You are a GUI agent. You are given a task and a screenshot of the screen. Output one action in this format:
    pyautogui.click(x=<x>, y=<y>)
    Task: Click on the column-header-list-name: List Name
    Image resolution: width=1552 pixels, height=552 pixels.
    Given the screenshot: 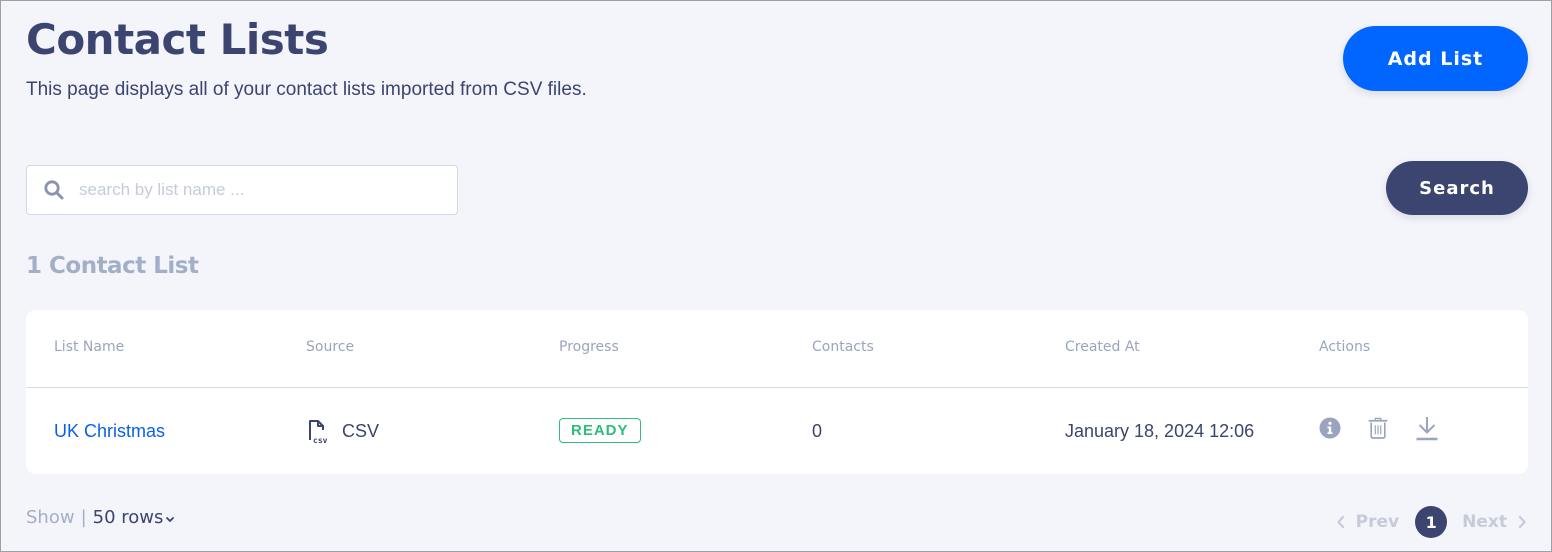 What is the action you would take?
    pyautogui.click(x=89, y=347)
    